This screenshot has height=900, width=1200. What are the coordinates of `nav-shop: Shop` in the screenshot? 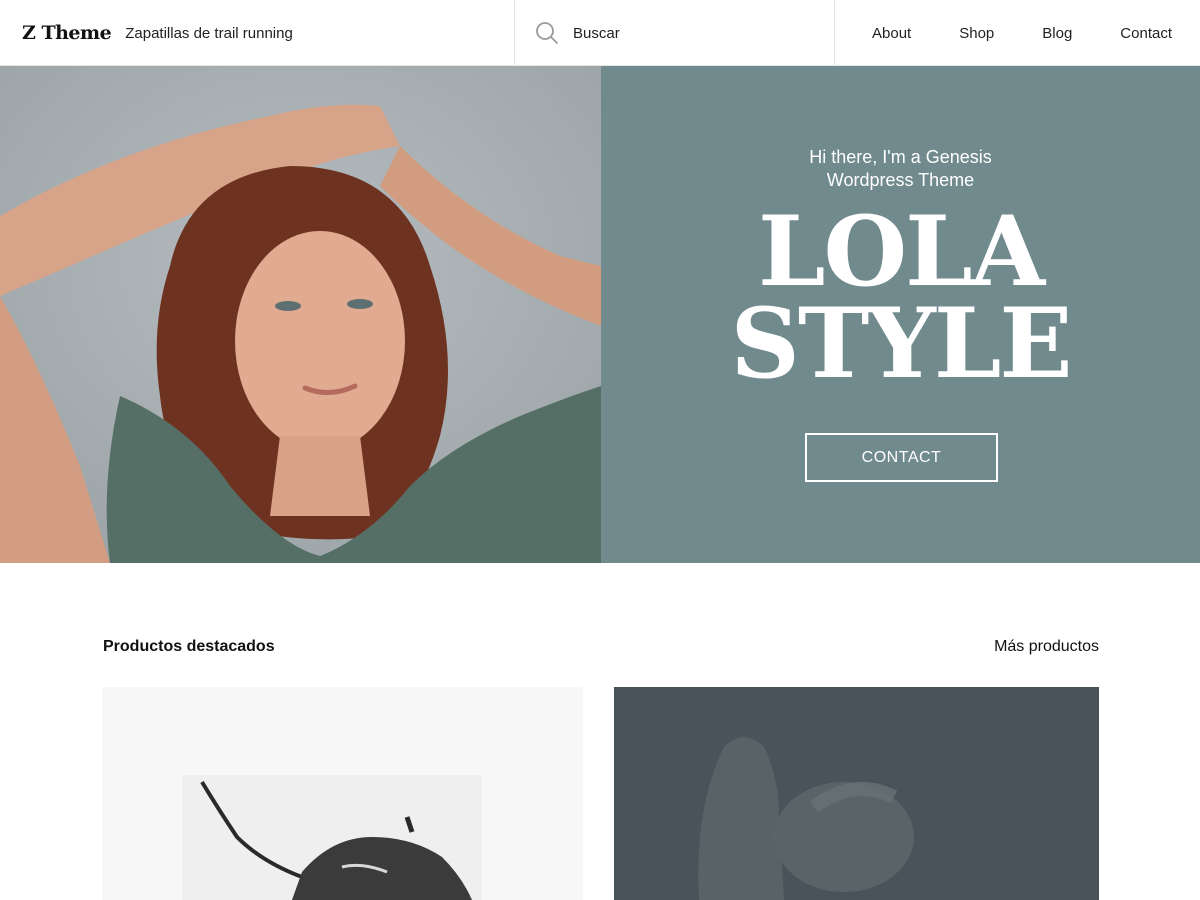 It's located at (976, 33).